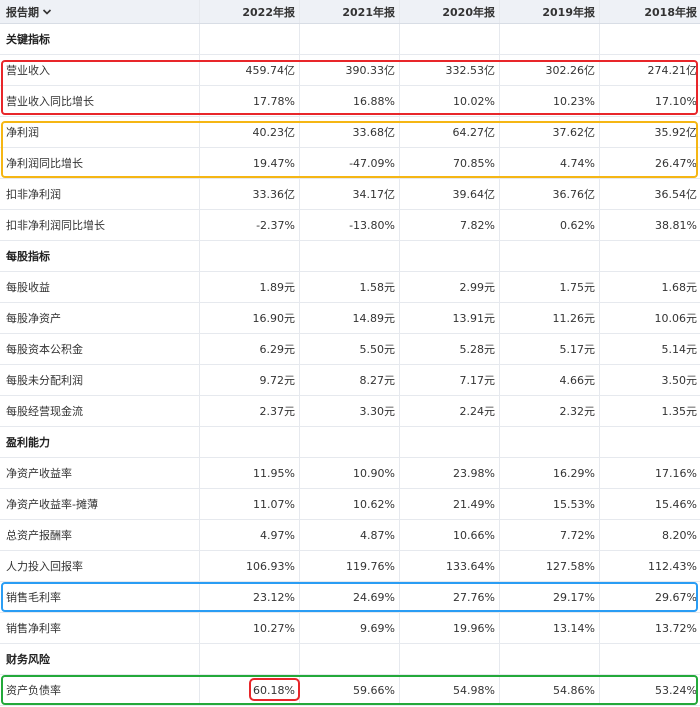  What do you see at coordinates (100, 11) in the screenshot?
I see `period-selector: 报告期` at bounding box center [100, 11].